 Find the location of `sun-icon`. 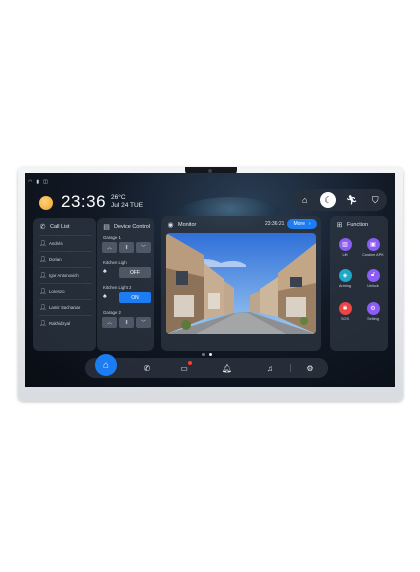

sun-icon is located at coordinates (46, 203).